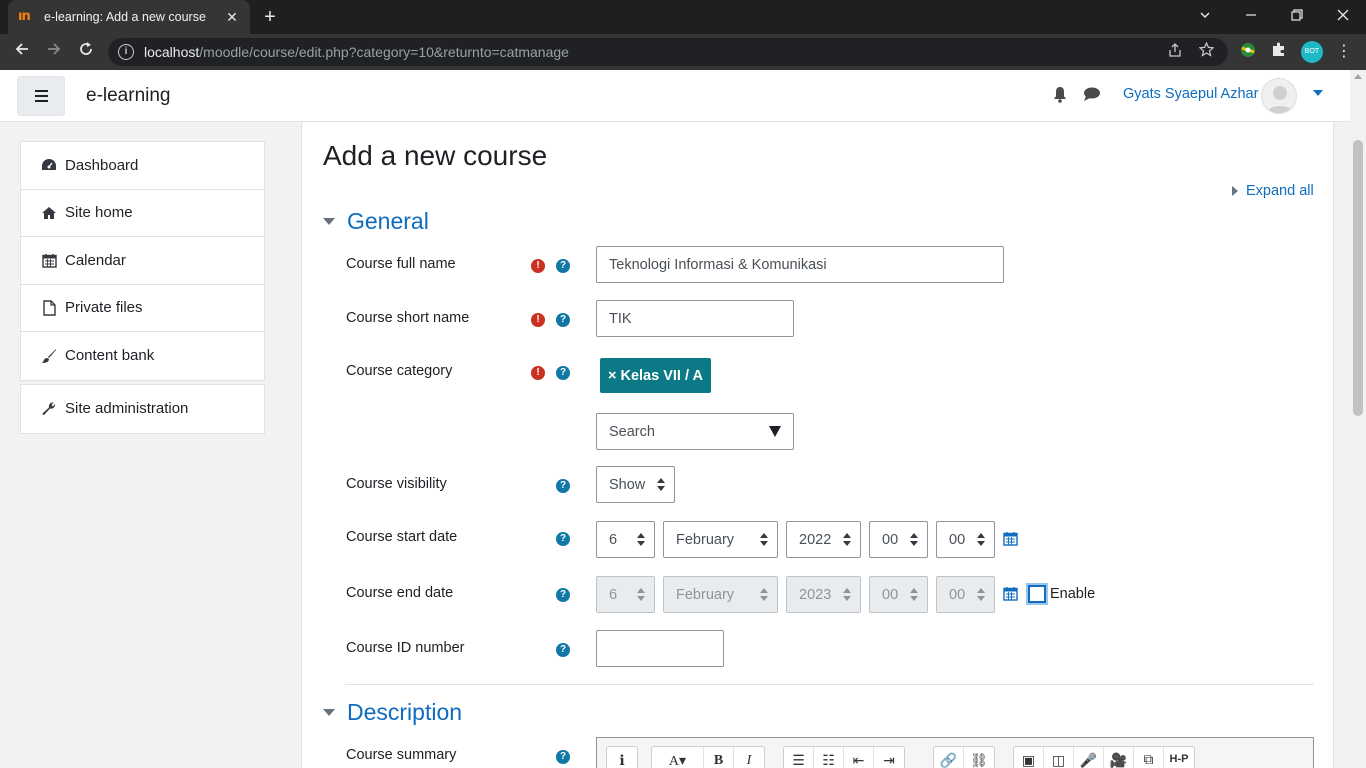  What do you see at coordinates (720, 594) in the screenshot?
I see `end-month-select: February` at bounding box center [720, 594].